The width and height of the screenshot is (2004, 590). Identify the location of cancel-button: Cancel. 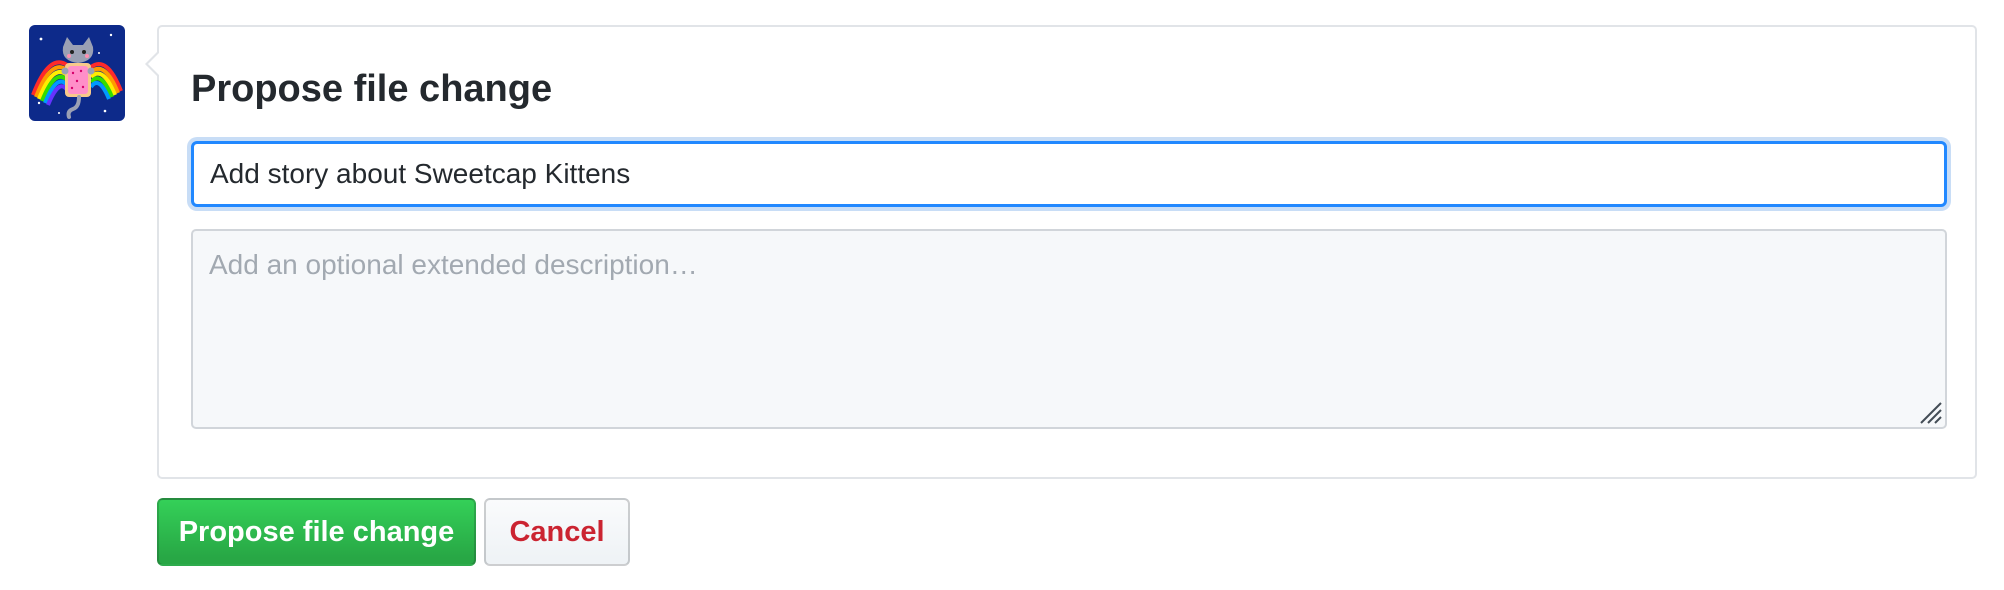
(557, 532).